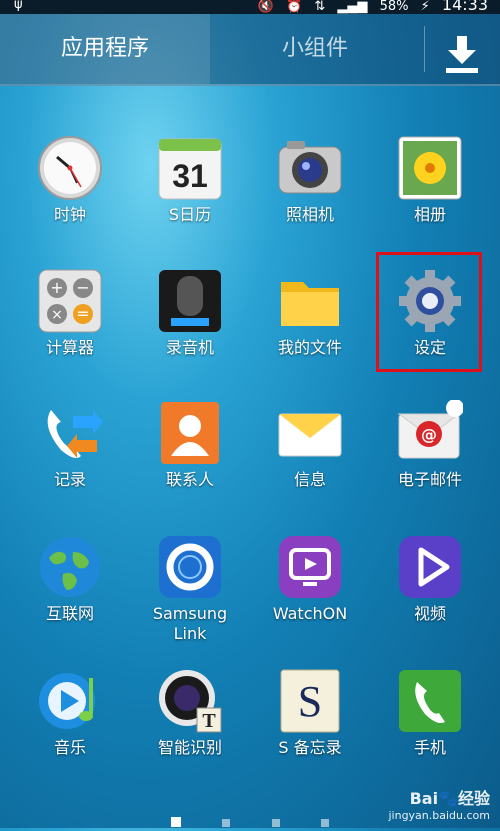 The height and width of the screenshot is (831, 500). What do you see at coordinates (69, 347) in the screenshot?
I see `app-label: 计算器` at bounding box center [69, 347].